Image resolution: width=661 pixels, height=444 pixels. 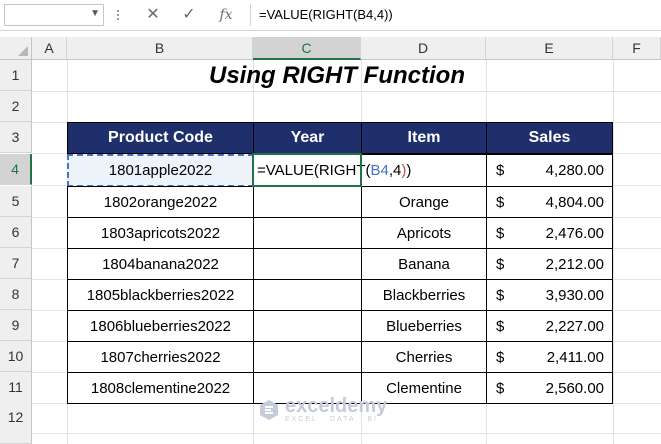 I want to click on name-box: ▼, so click(x=54, y=15).